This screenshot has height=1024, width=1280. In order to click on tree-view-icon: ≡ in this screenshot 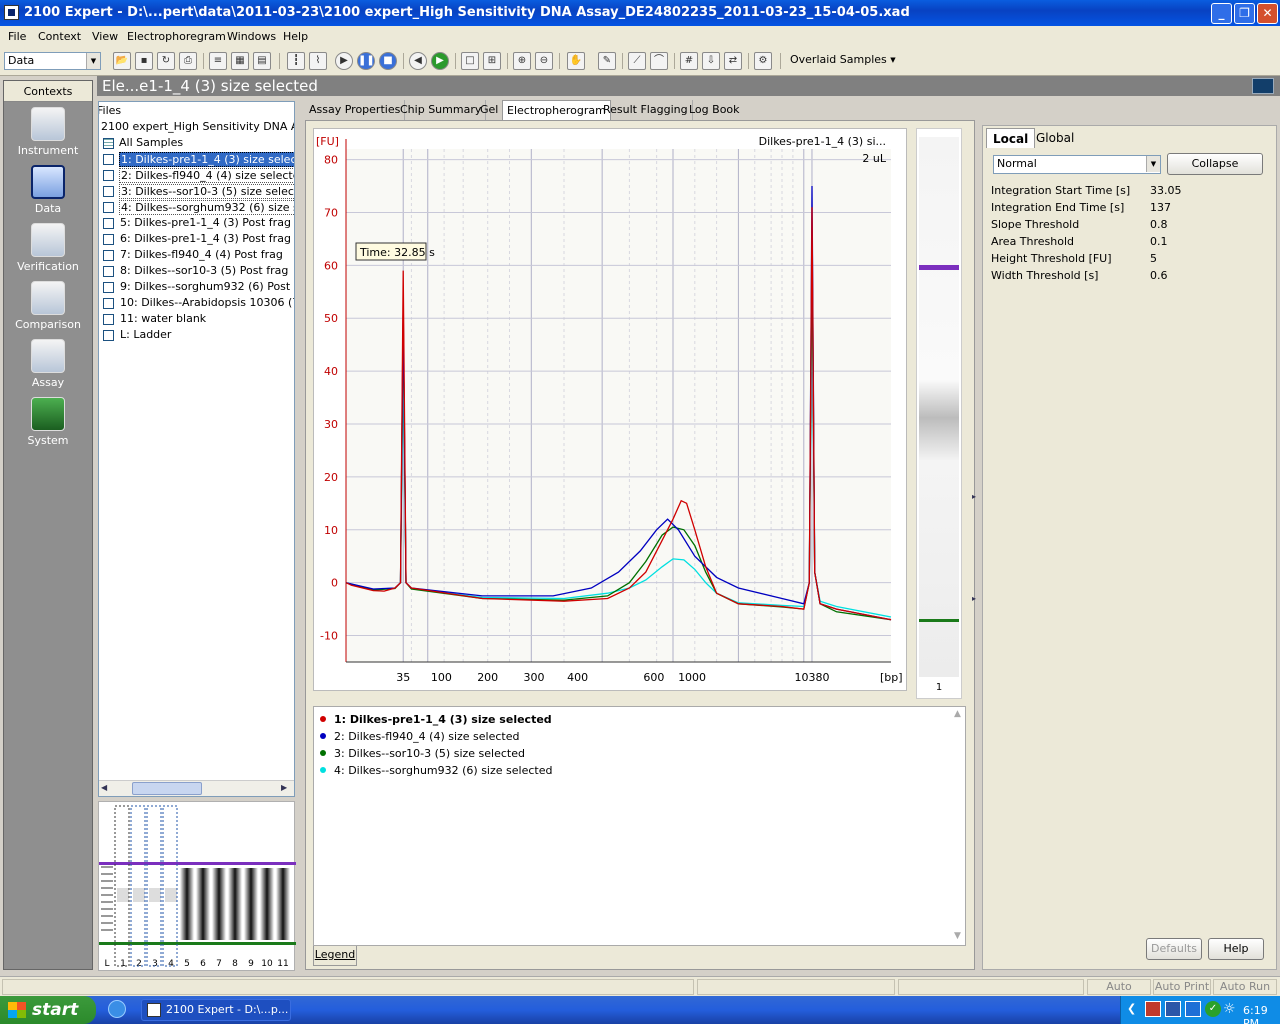, I will do `click(218, 61)`.